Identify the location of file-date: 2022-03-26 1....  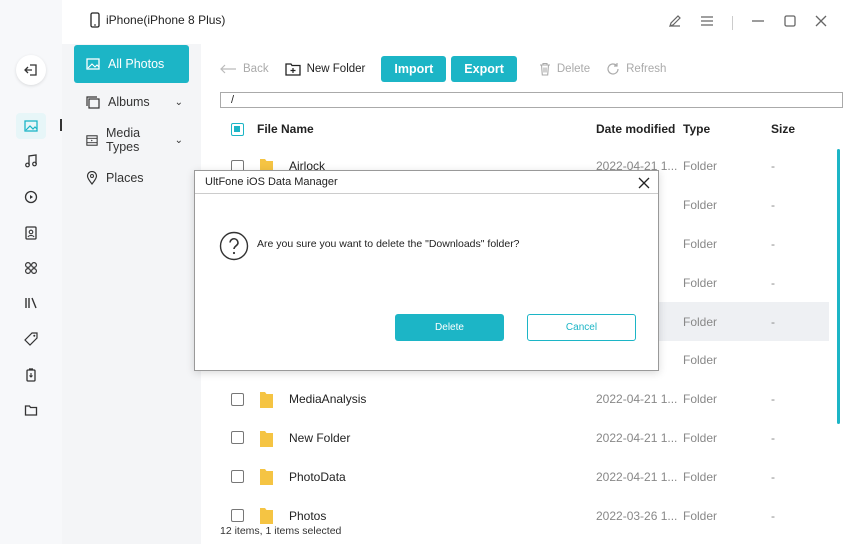
(637, 515).